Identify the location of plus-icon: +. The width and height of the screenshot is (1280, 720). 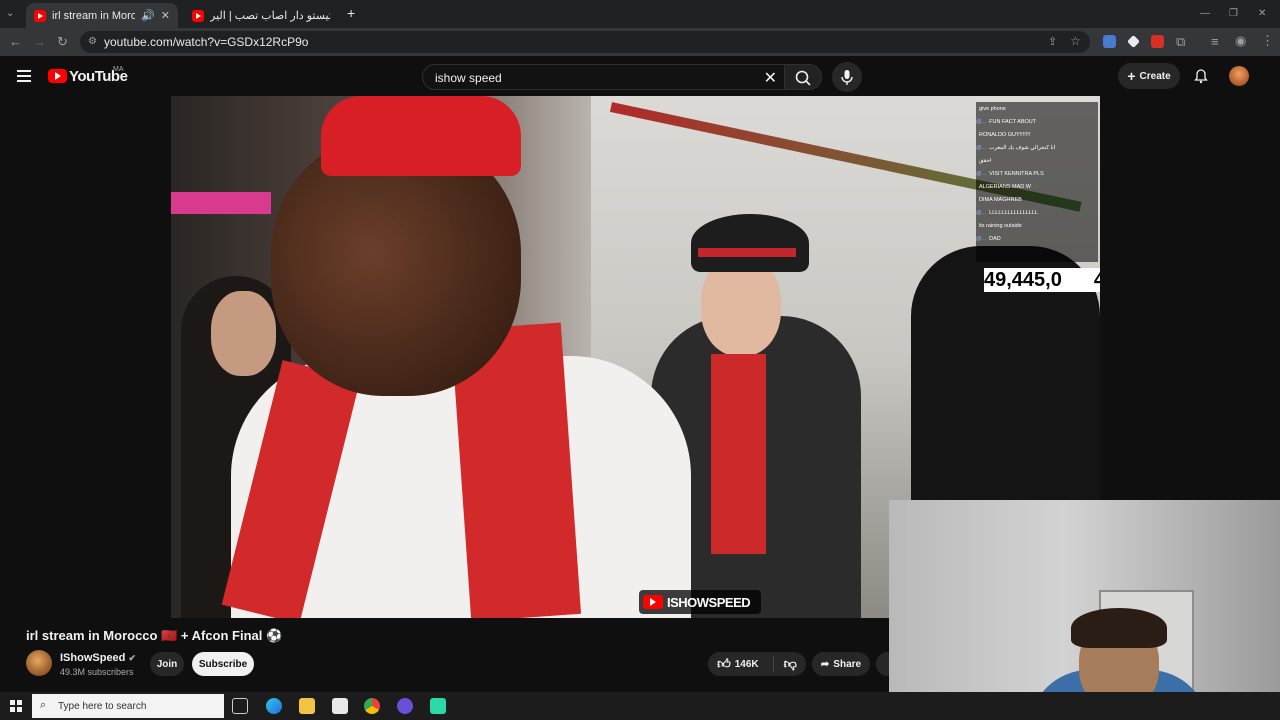
(1131, 76).